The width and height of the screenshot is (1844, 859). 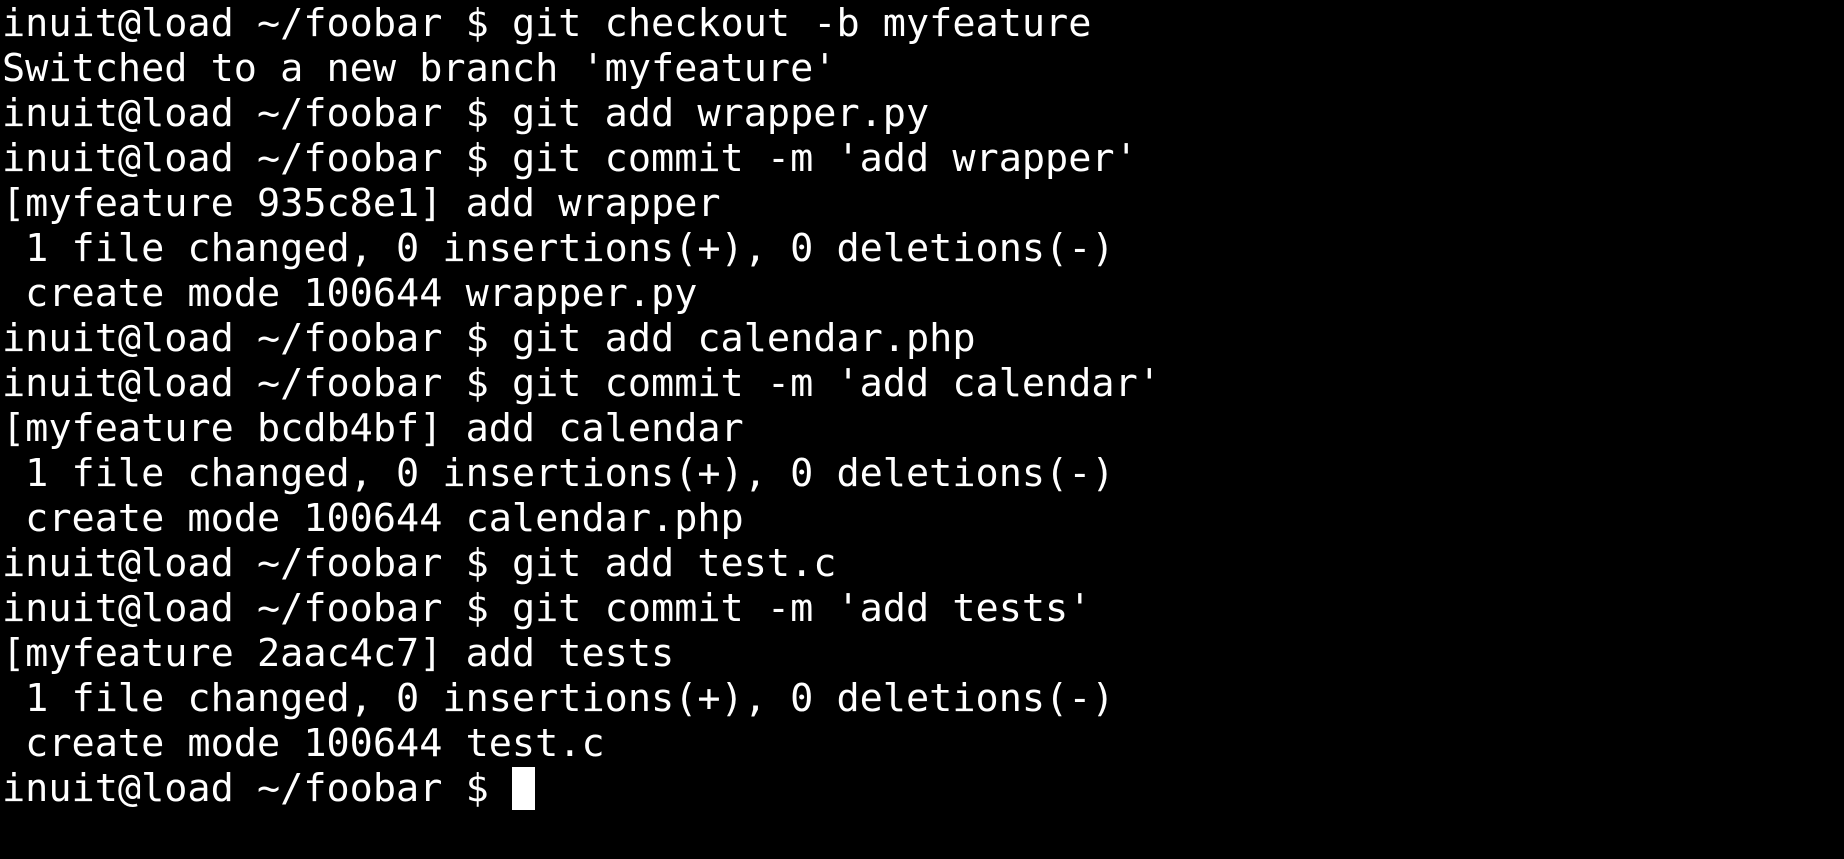 I want to click on text-cursor, so click(x=523, y=788).